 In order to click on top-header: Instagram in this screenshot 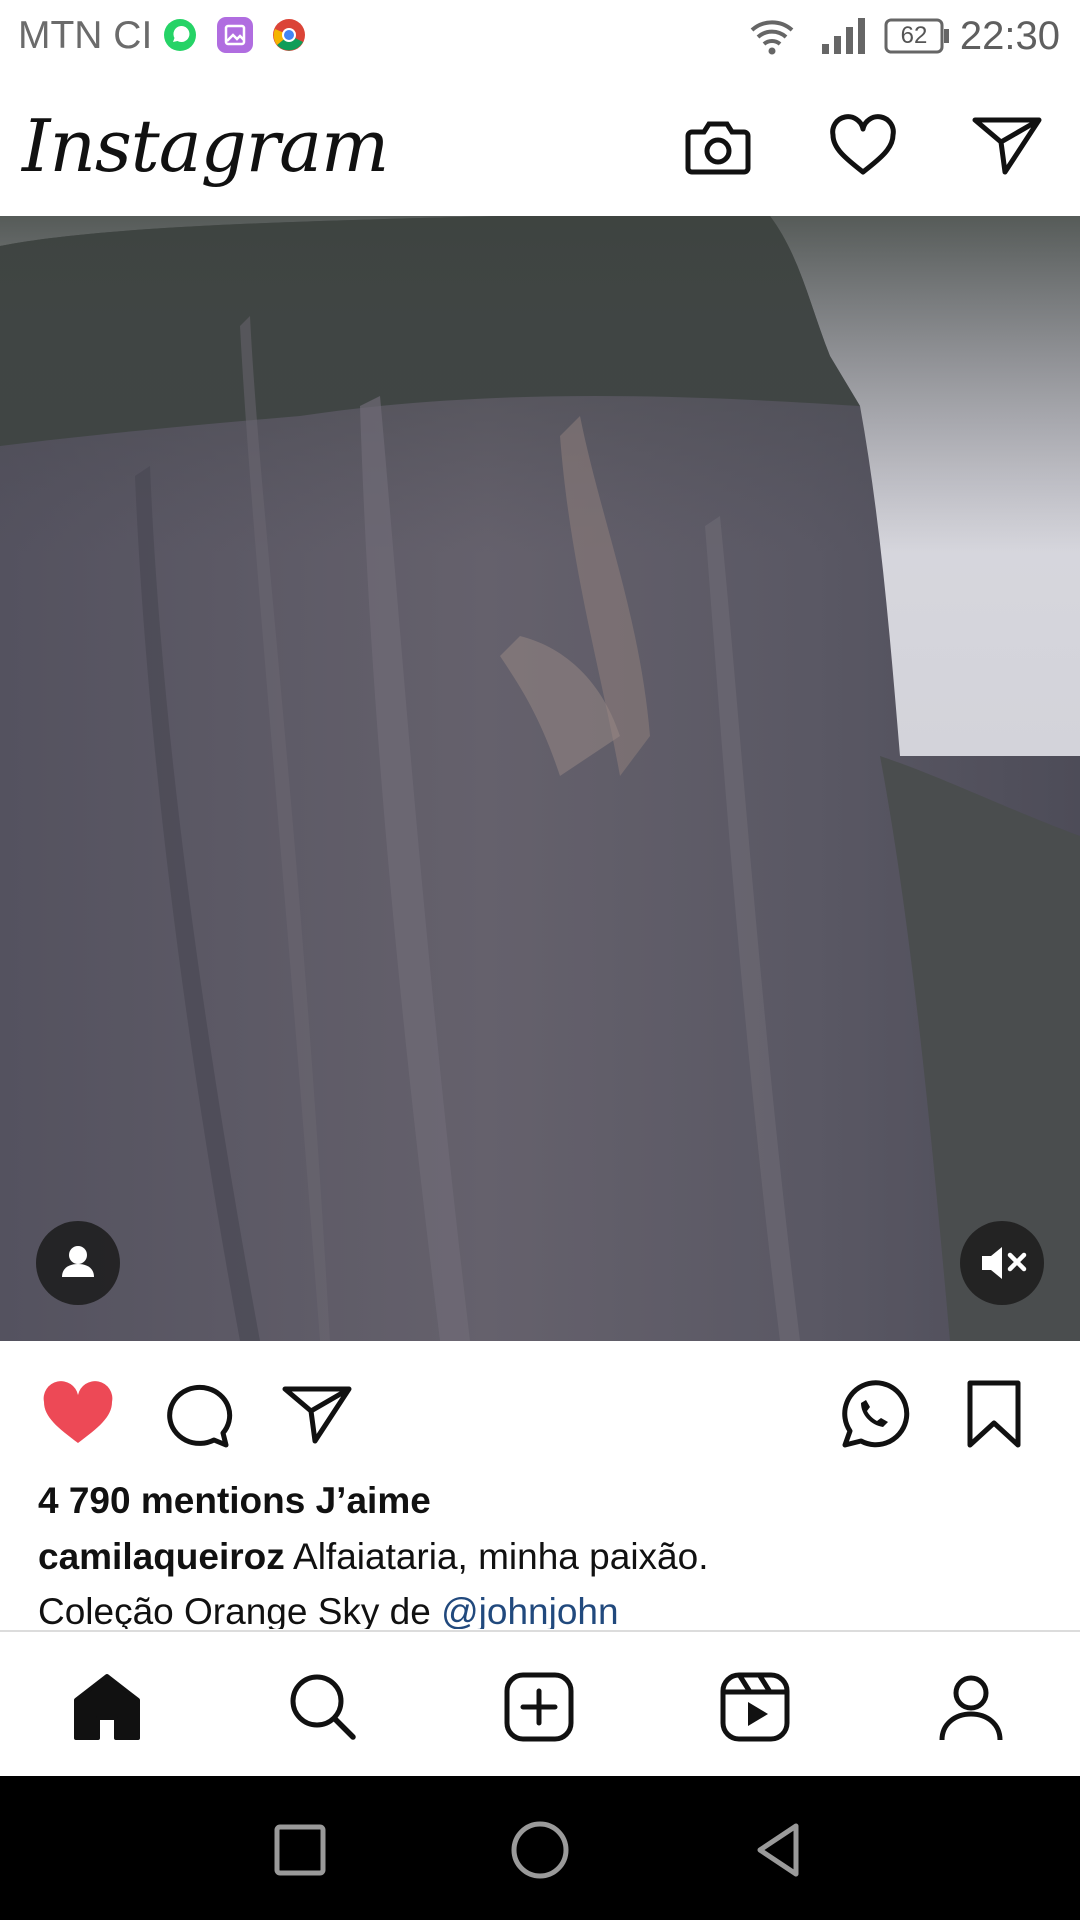, I will do `click(540, 146)`.